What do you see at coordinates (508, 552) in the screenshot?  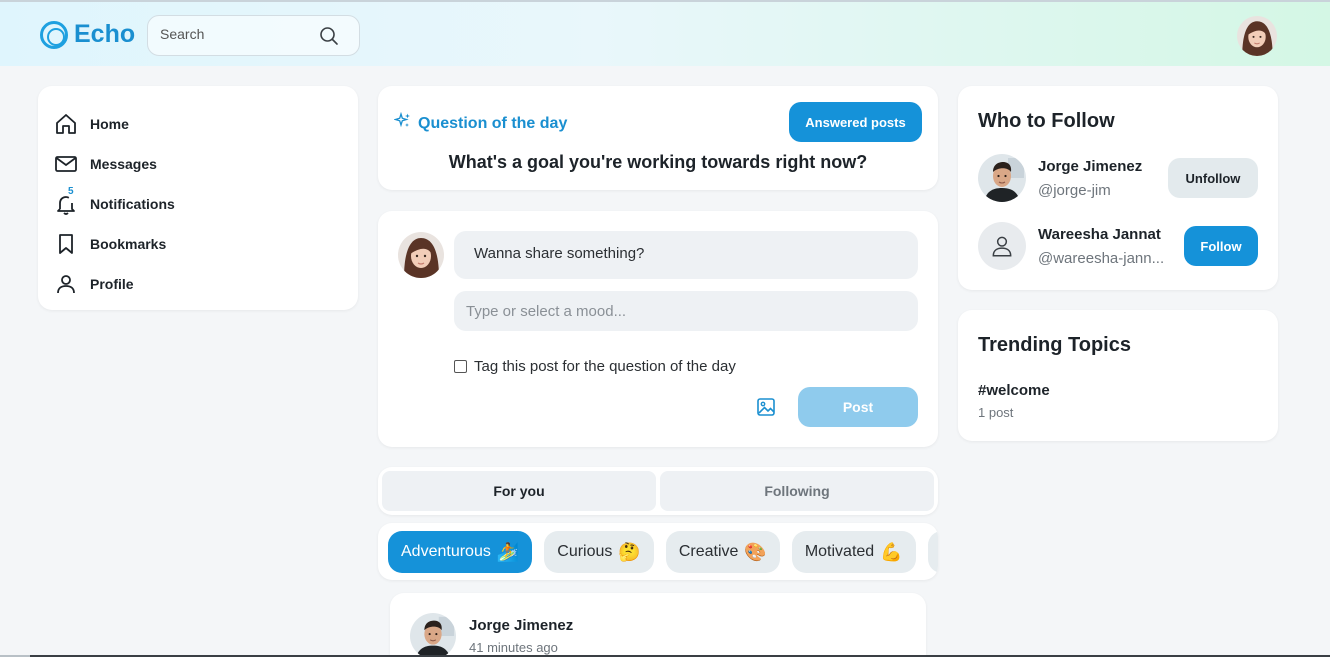 I see `surfer-icon: 🏄` at bounding box center [508, 552].